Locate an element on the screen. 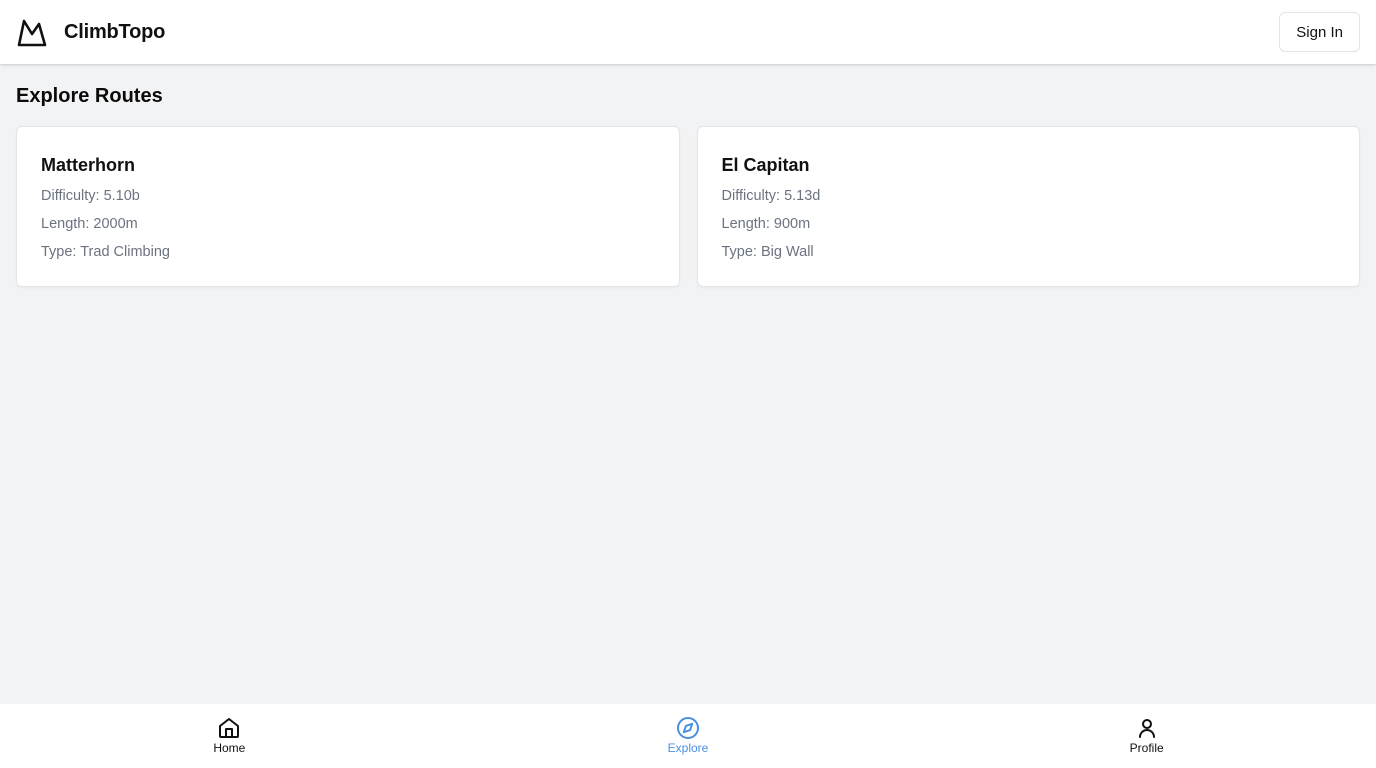 This screenshot has height=768, width=1376. nav-label-home: Home is located at coordinates (229, 748).